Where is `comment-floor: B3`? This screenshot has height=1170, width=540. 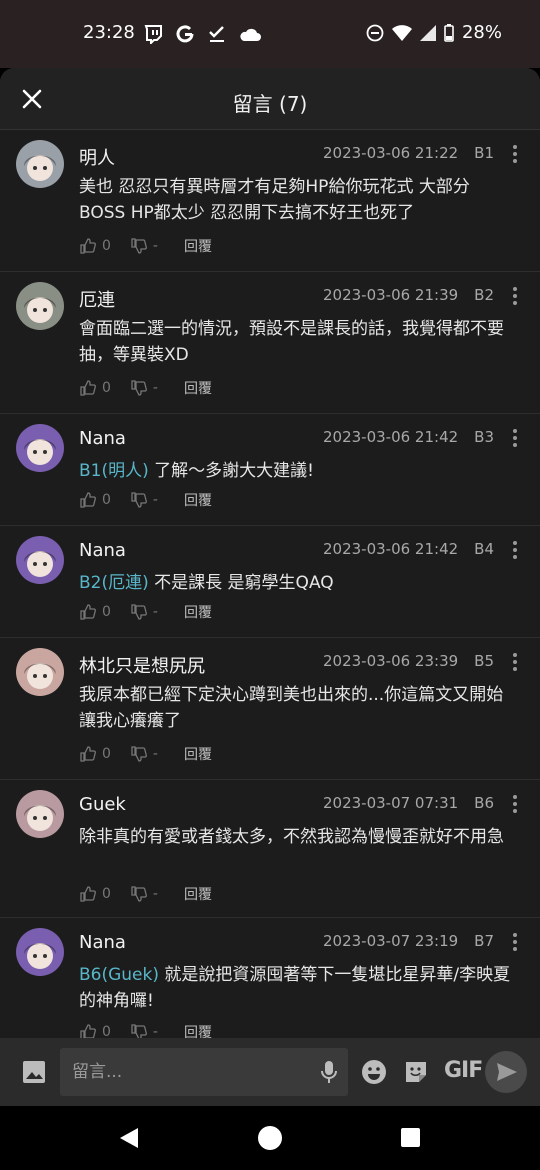
comment-floor: B3 is located at coordinates (484, 437).